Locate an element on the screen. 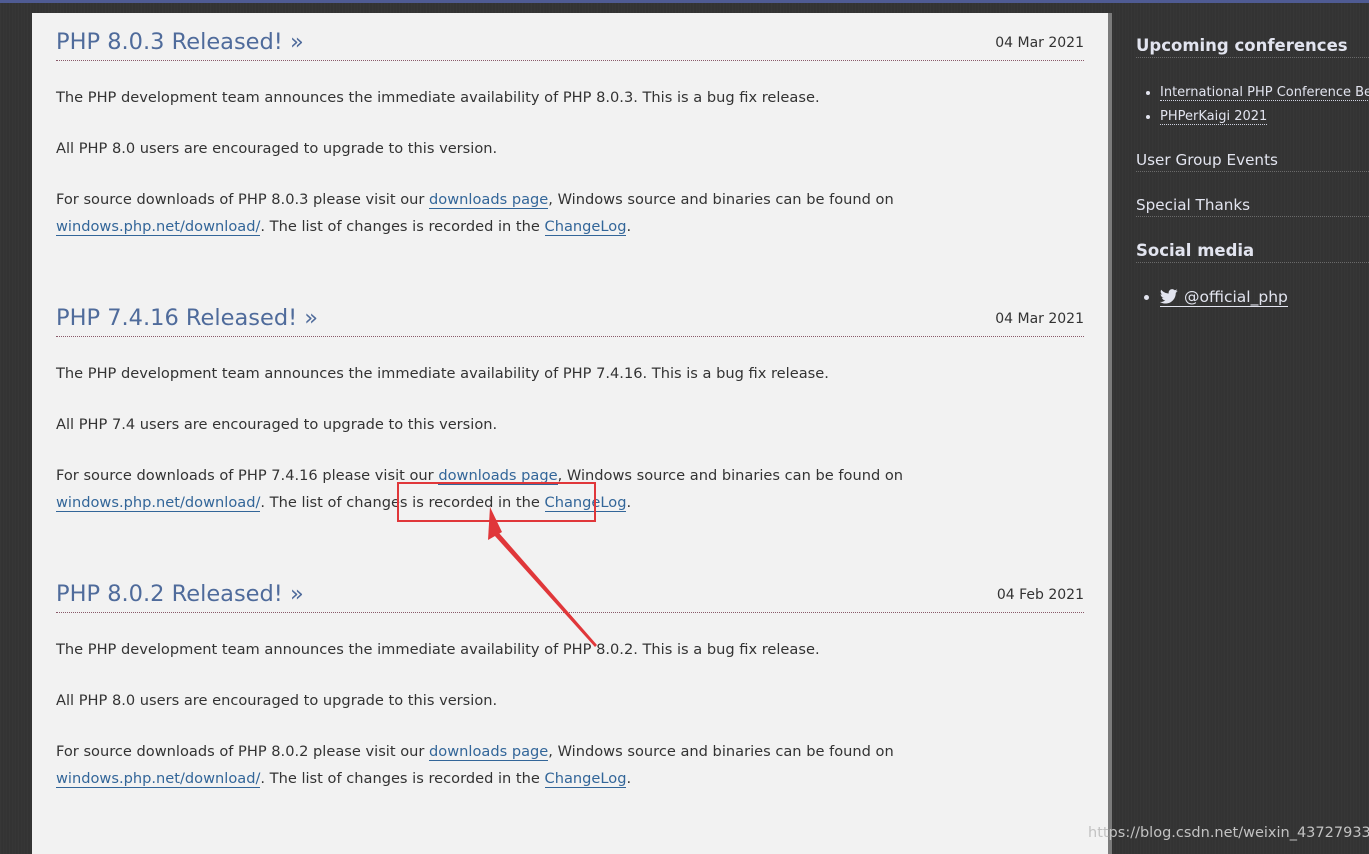 The height and width of the screenshot is (854, 1369). news-title-link: PHP 8.0.2 Released! » is located at coordinates (180, 594).